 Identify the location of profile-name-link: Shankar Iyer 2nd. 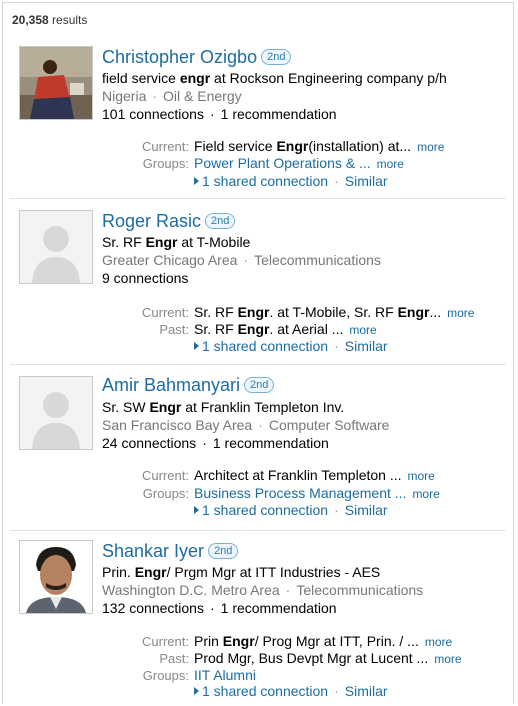
(170, 551).